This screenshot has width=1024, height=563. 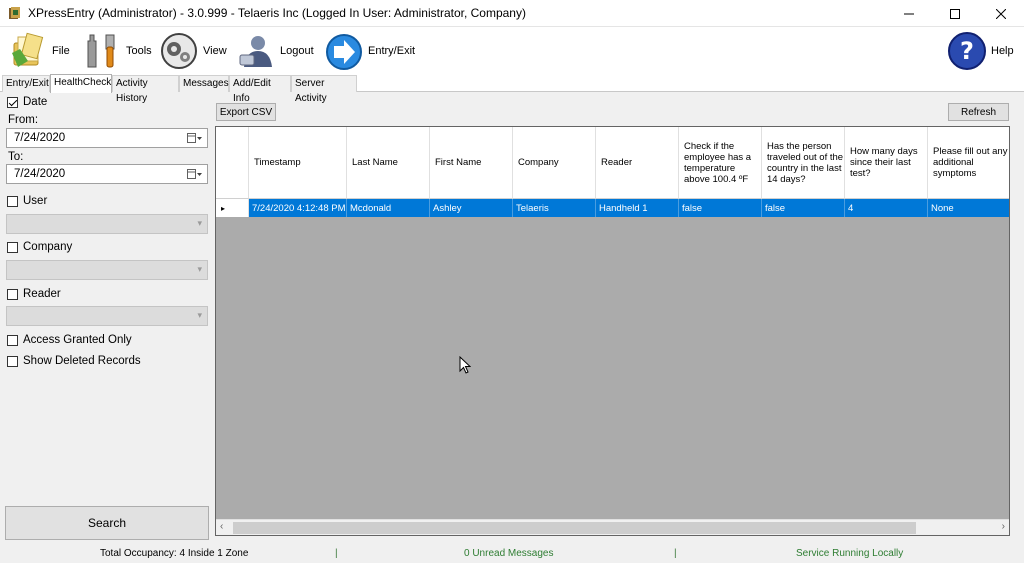 What do you see at coordinates (256, 51) in the screenshot?
I see `user-logout-icon` at bounding box center [256, 51].